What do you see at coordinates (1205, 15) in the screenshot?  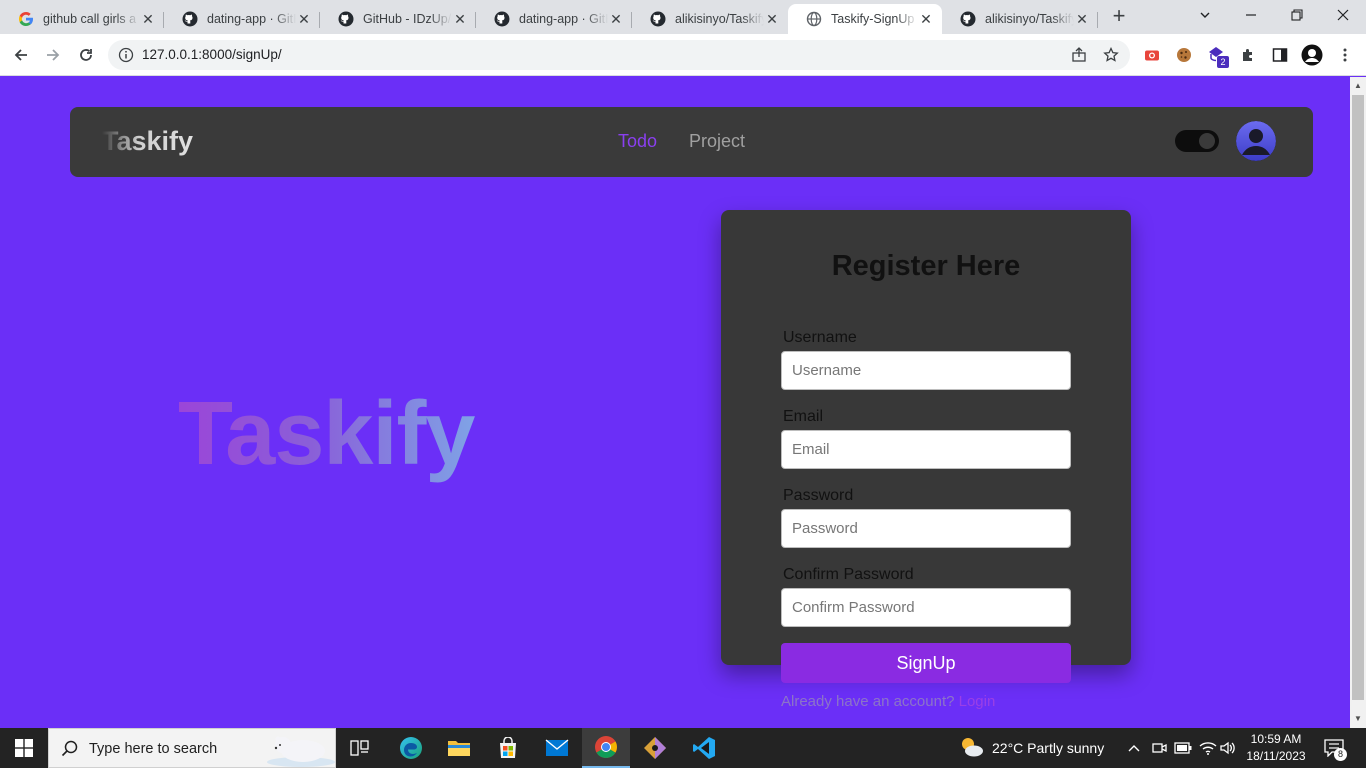 I see `tab-search-icon` at bounding box center [1205, 15].